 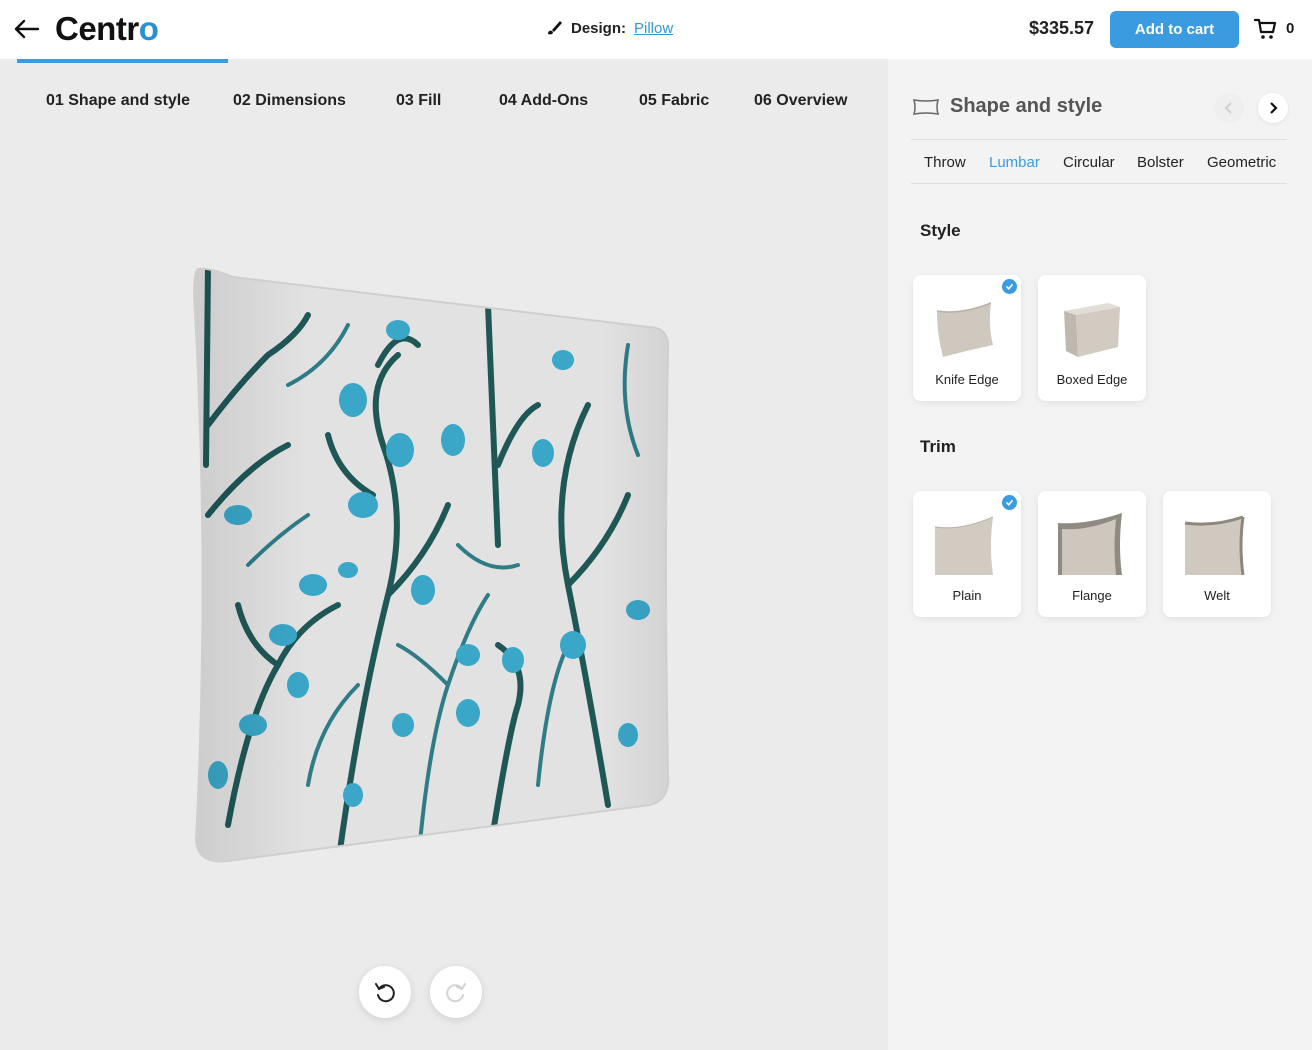 I want to click on cart-icon, so click(x=1266, y=29).